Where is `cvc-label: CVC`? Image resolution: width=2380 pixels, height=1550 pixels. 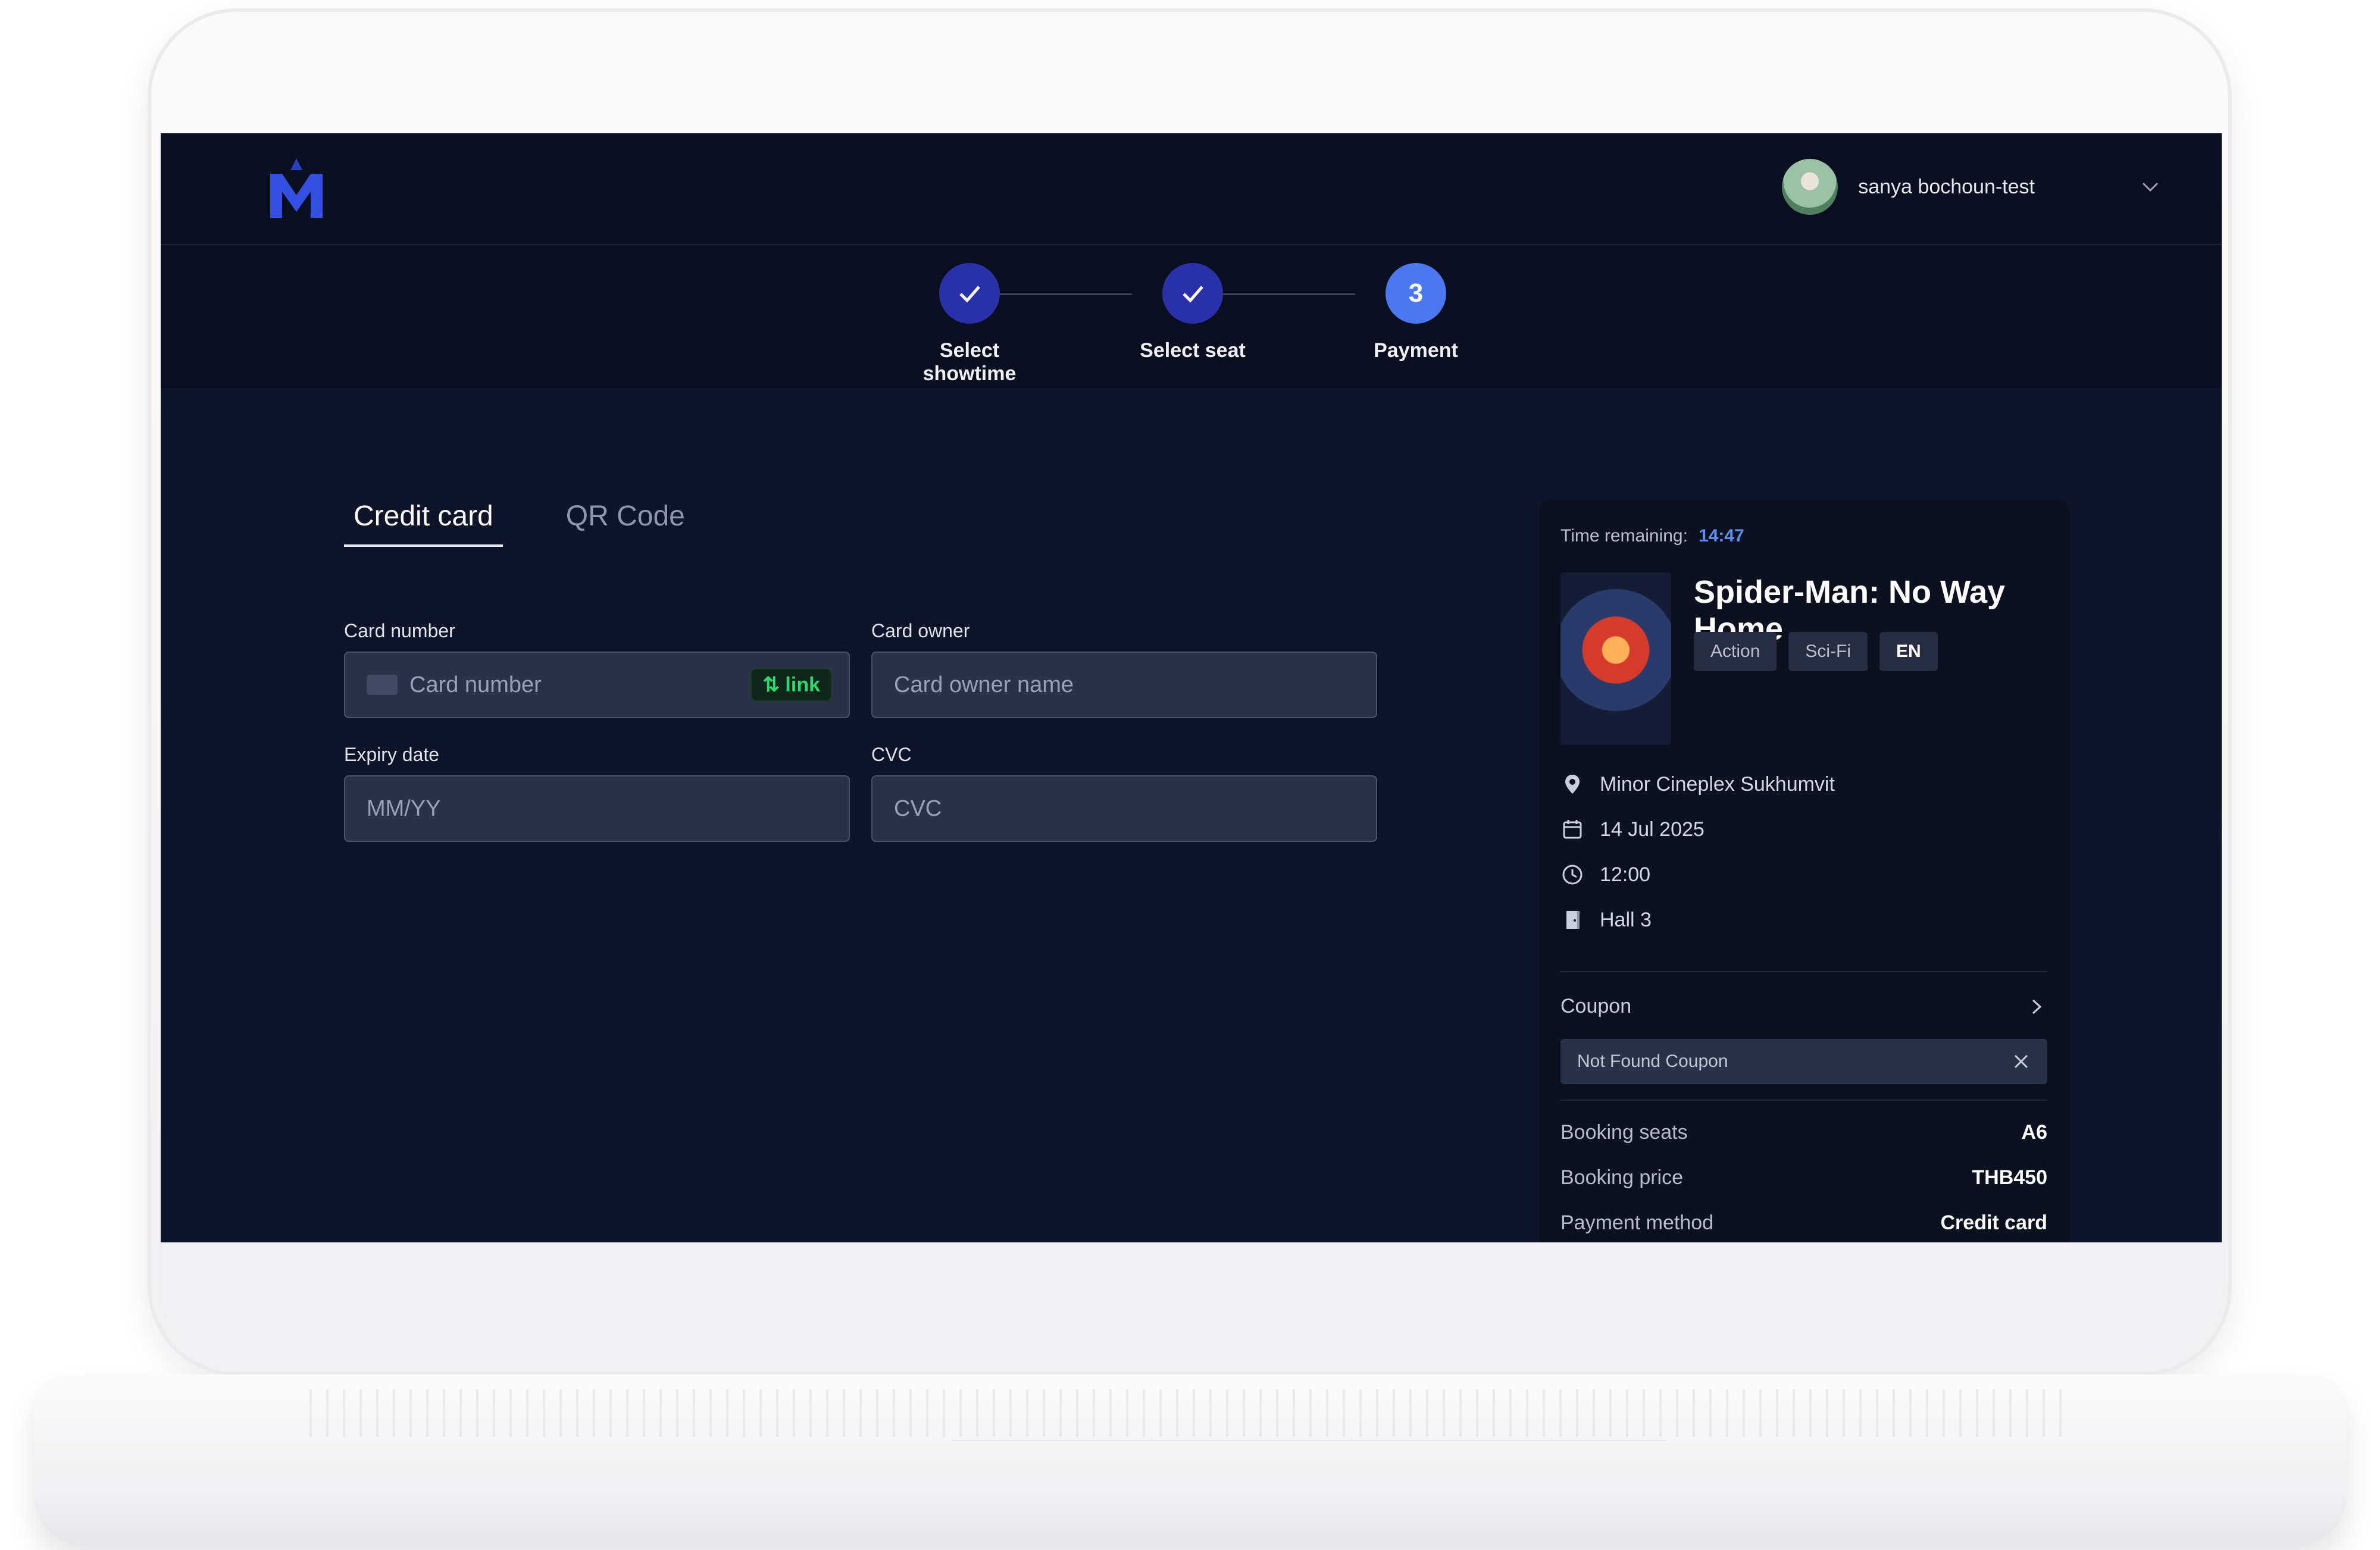
cvc-label: CVC is located at coordinates (891, 754).